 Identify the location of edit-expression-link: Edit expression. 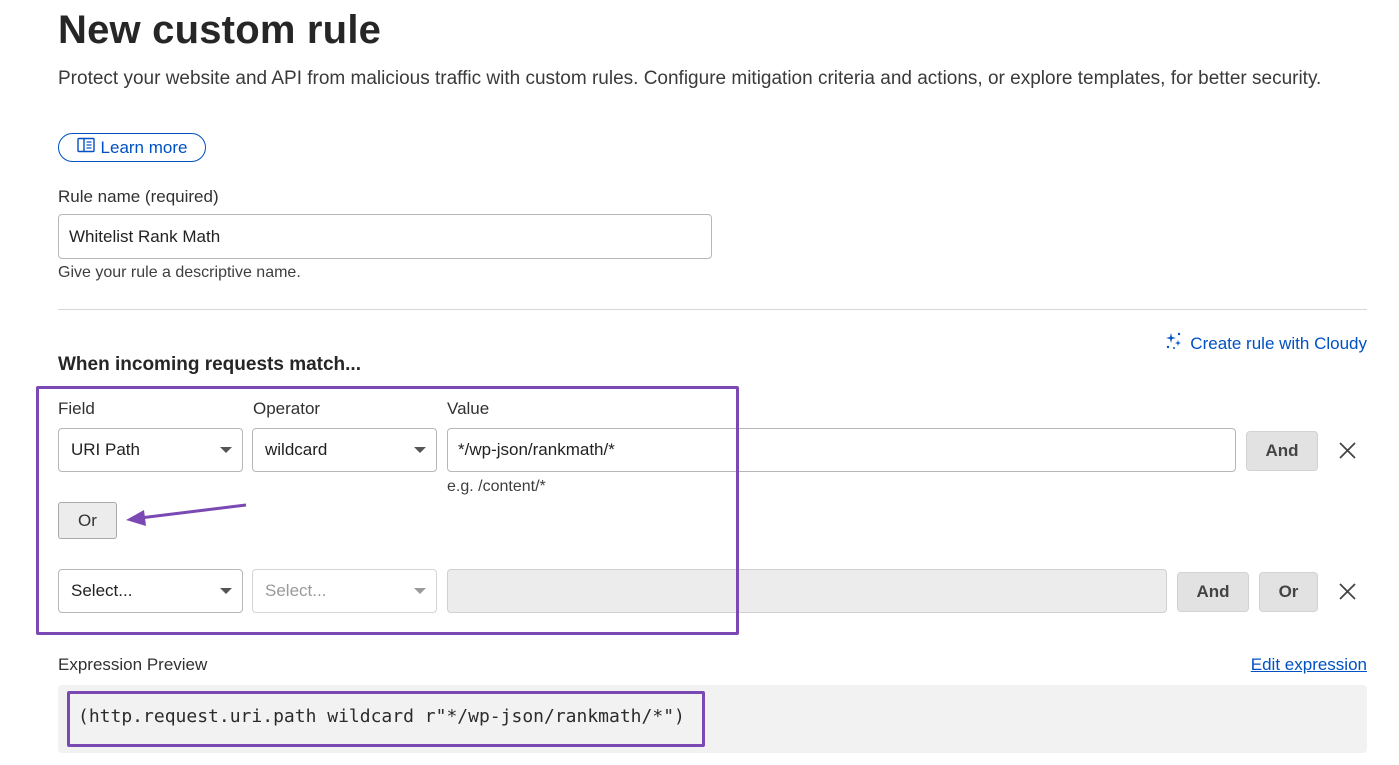
(1309, 665).